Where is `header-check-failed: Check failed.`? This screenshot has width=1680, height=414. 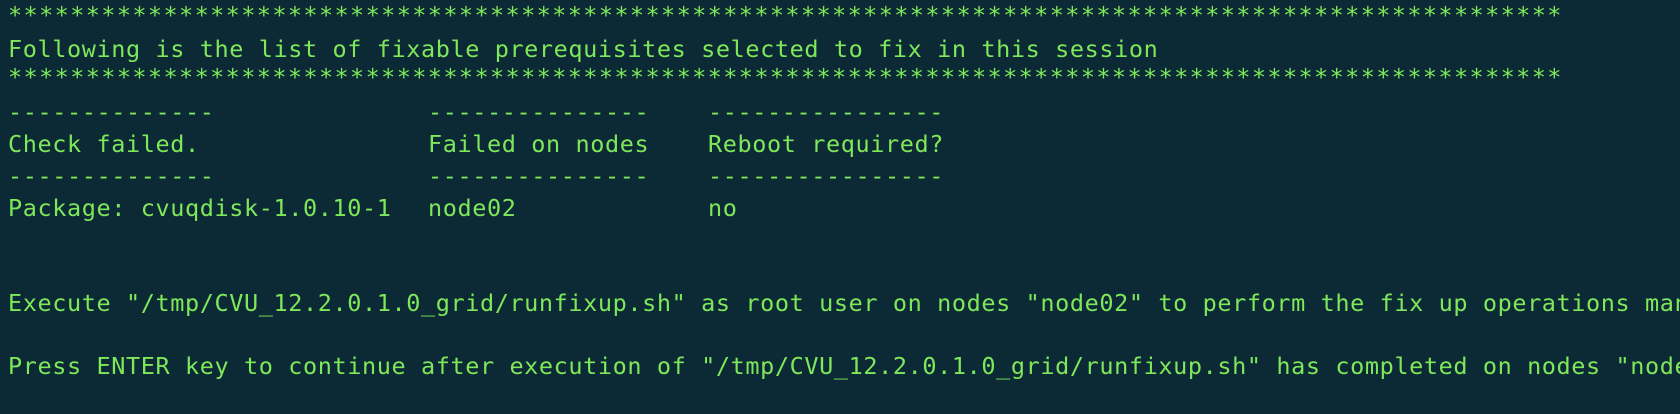
header-check-failed: Check failed. is located at coordinates (104, 144).